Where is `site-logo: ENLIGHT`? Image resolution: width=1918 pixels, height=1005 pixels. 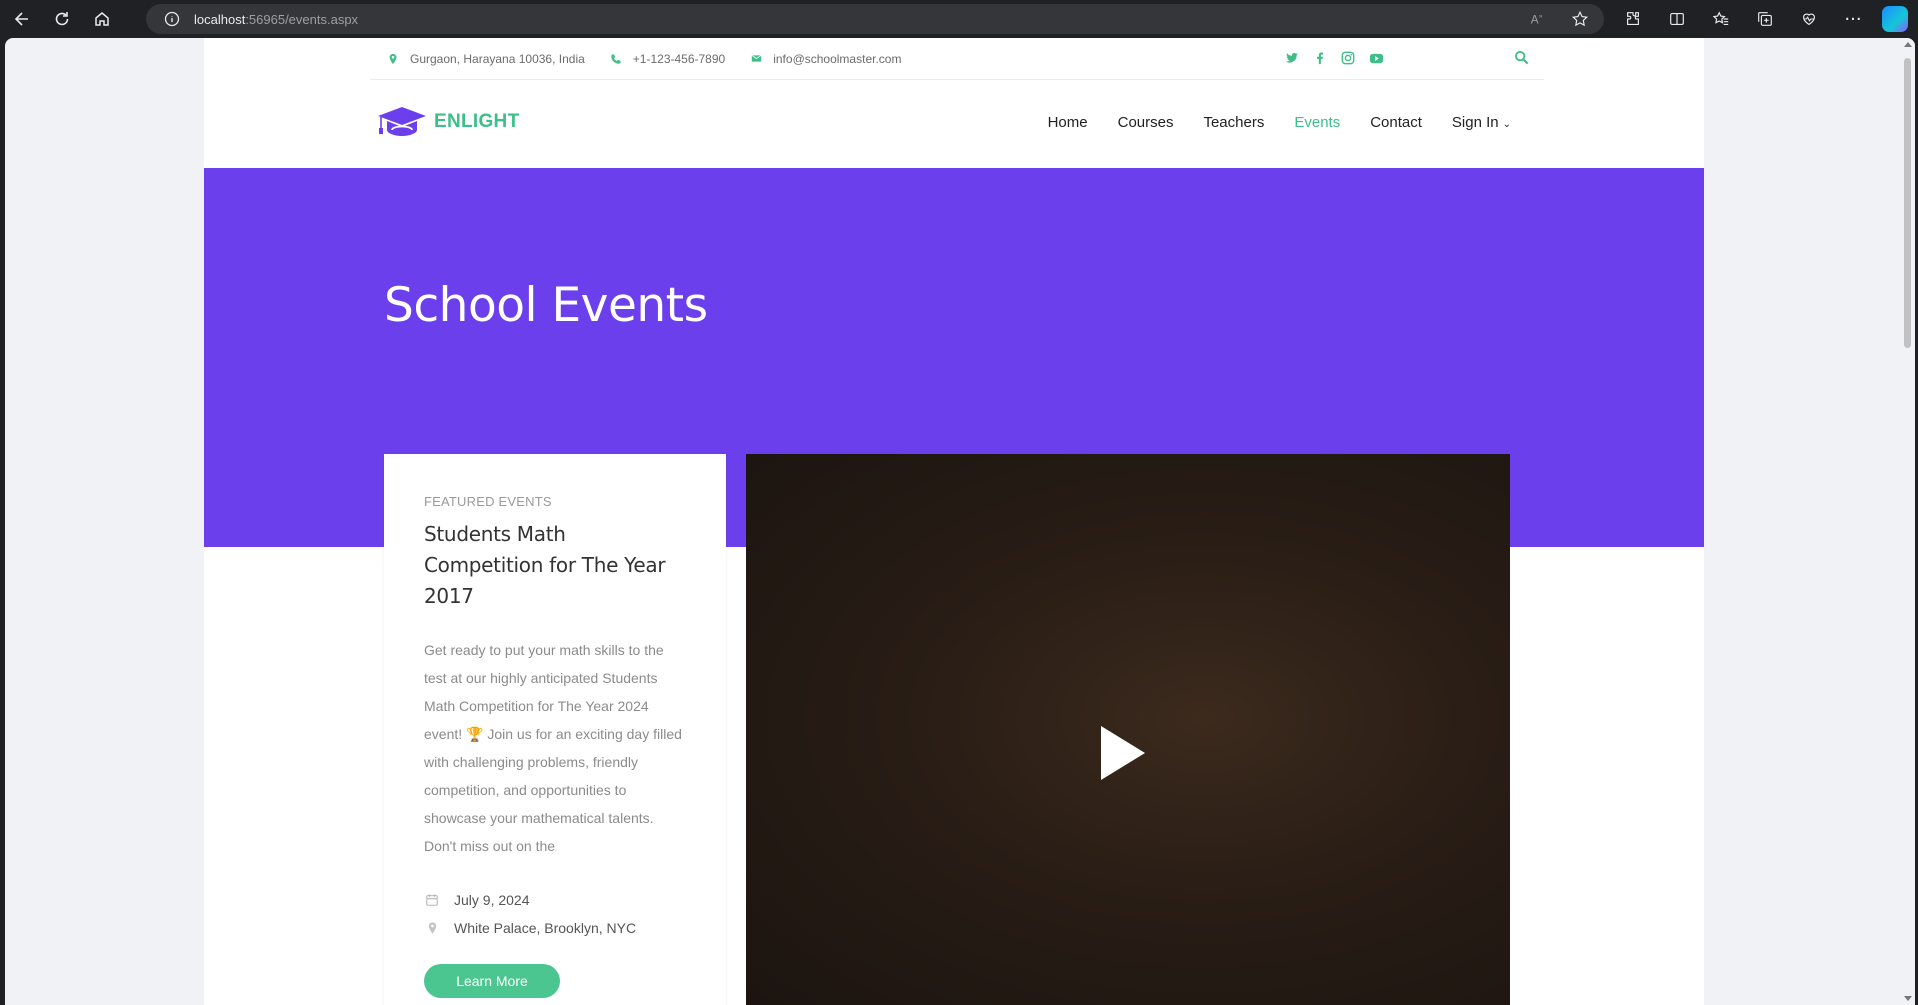 site-logo: ENLIGHT is located at coordinates (448, 122).